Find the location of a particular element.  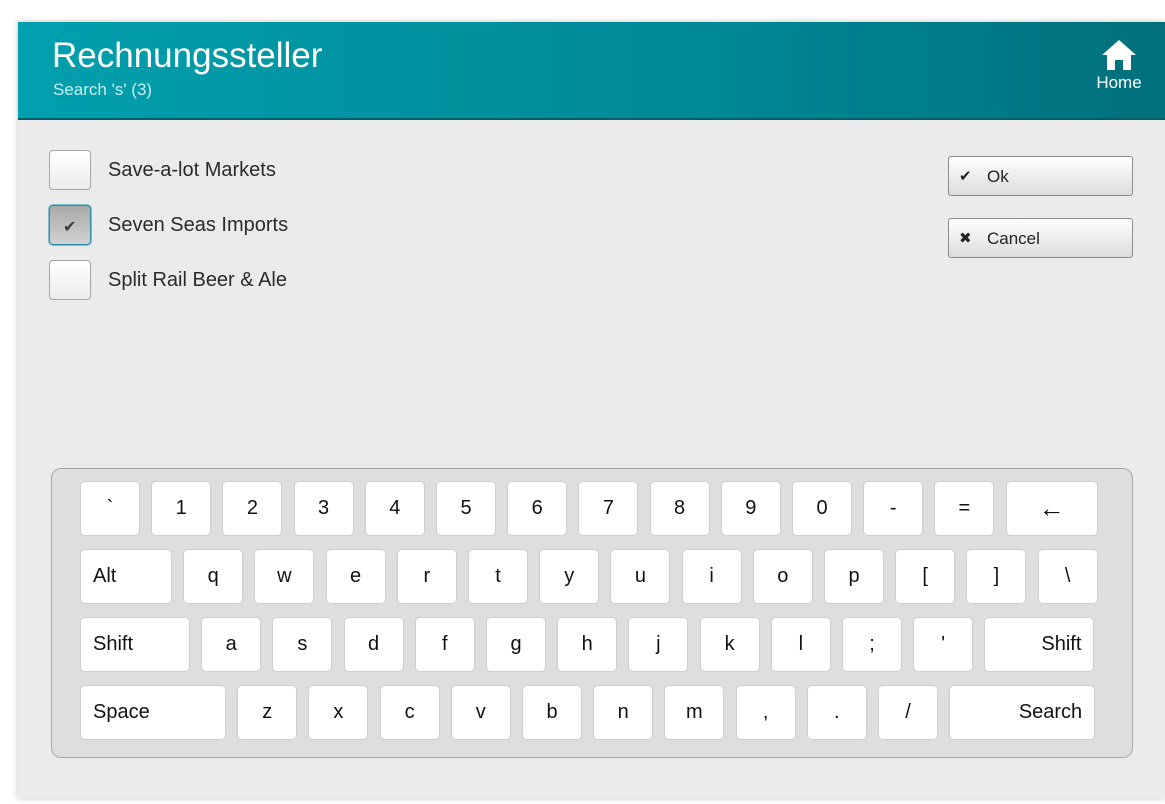

key-e: e is located at coordinates (355, 576).